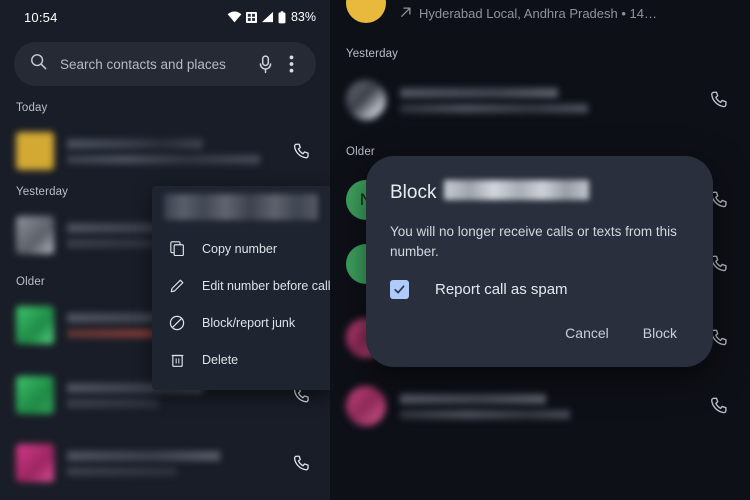  Describe the element at coordinates (165, 17) in the screenshot. I see `status-bar: 10:54 83%` at that location.